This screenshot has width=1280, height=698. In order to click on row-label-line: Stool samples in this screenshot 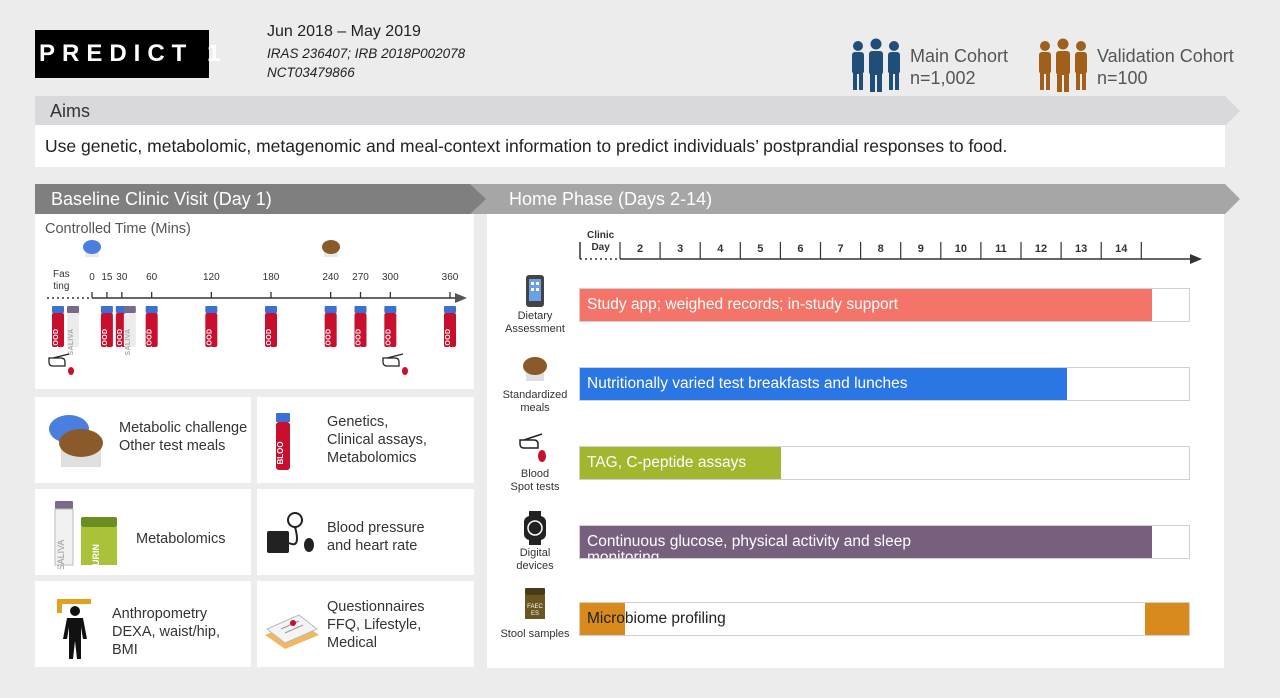, I will do `click(535, 634)`.